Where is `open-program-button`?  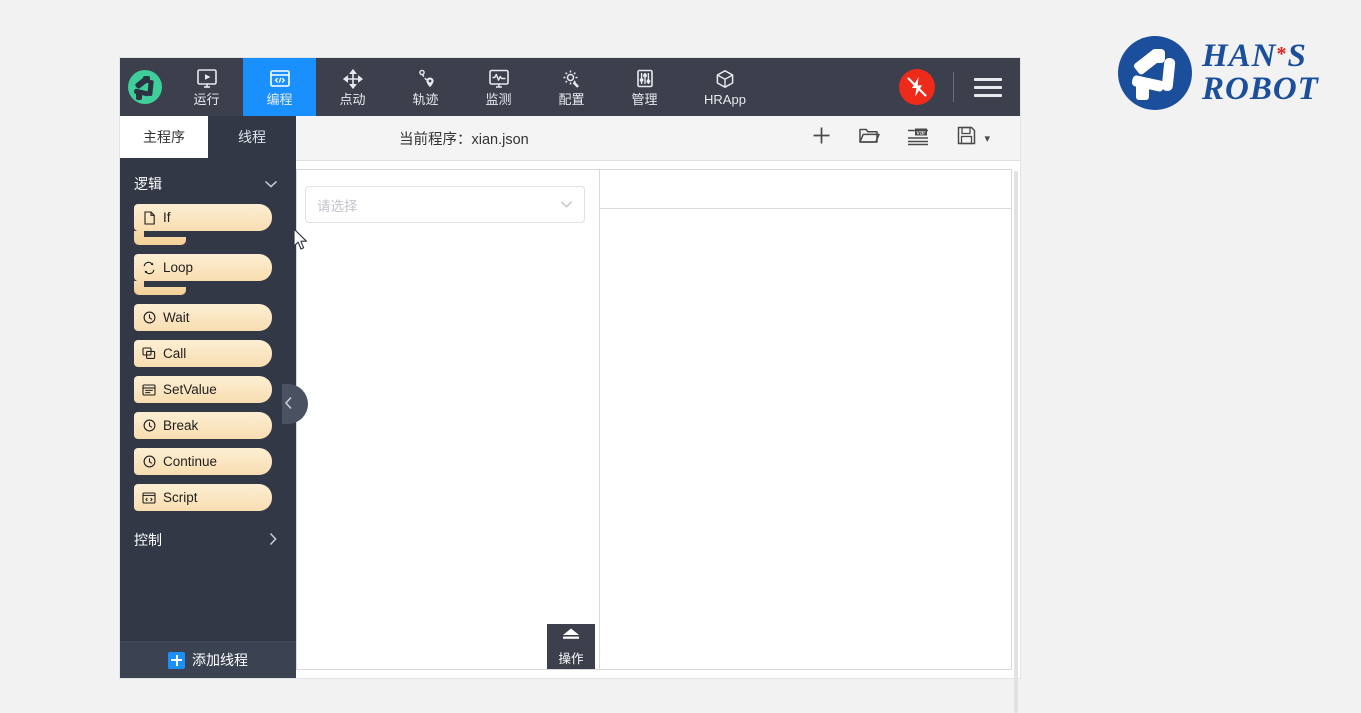 open-program-button is located at coordinates (869, 138).